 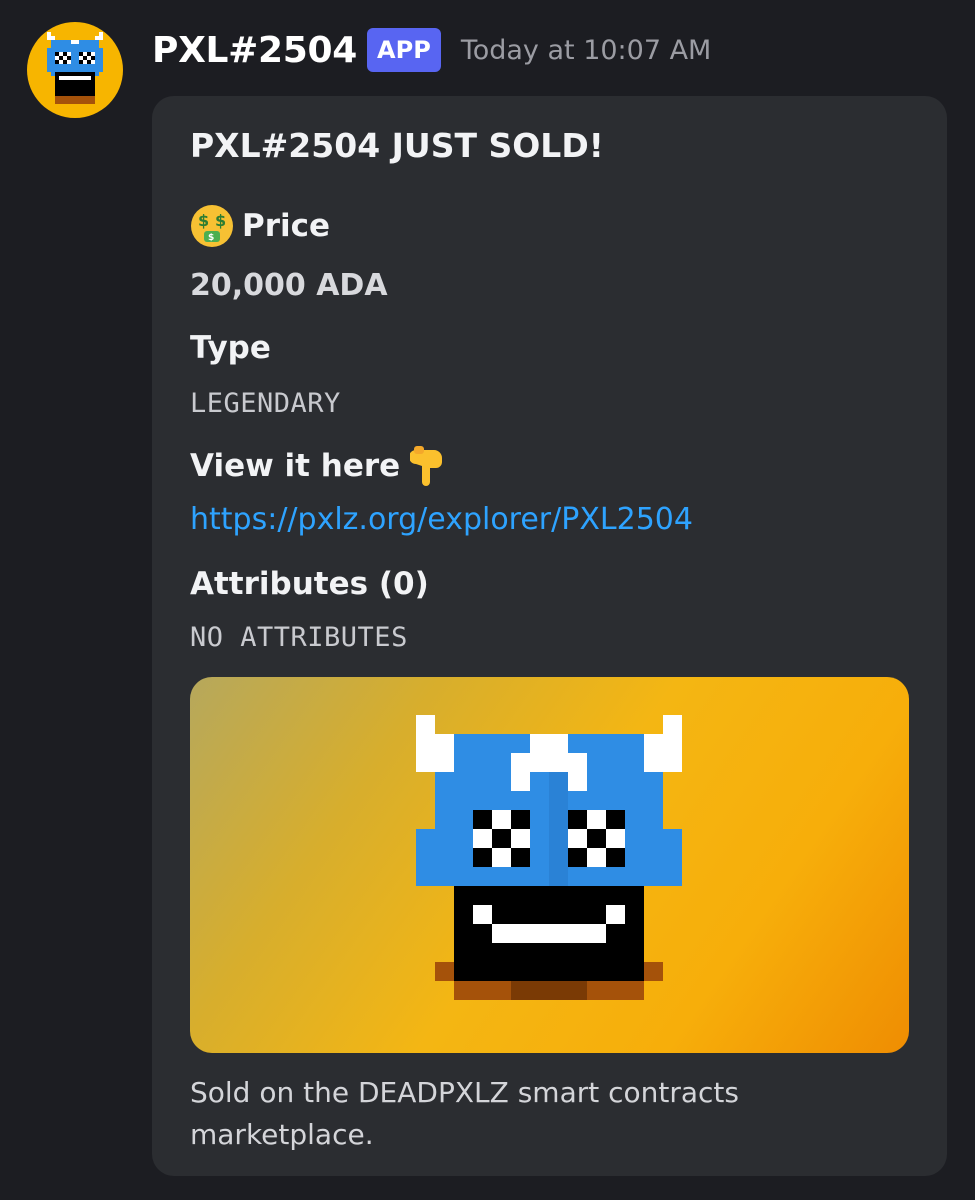 I want to click on price-value: 20,000 ADA, so click(x=289, y=285).